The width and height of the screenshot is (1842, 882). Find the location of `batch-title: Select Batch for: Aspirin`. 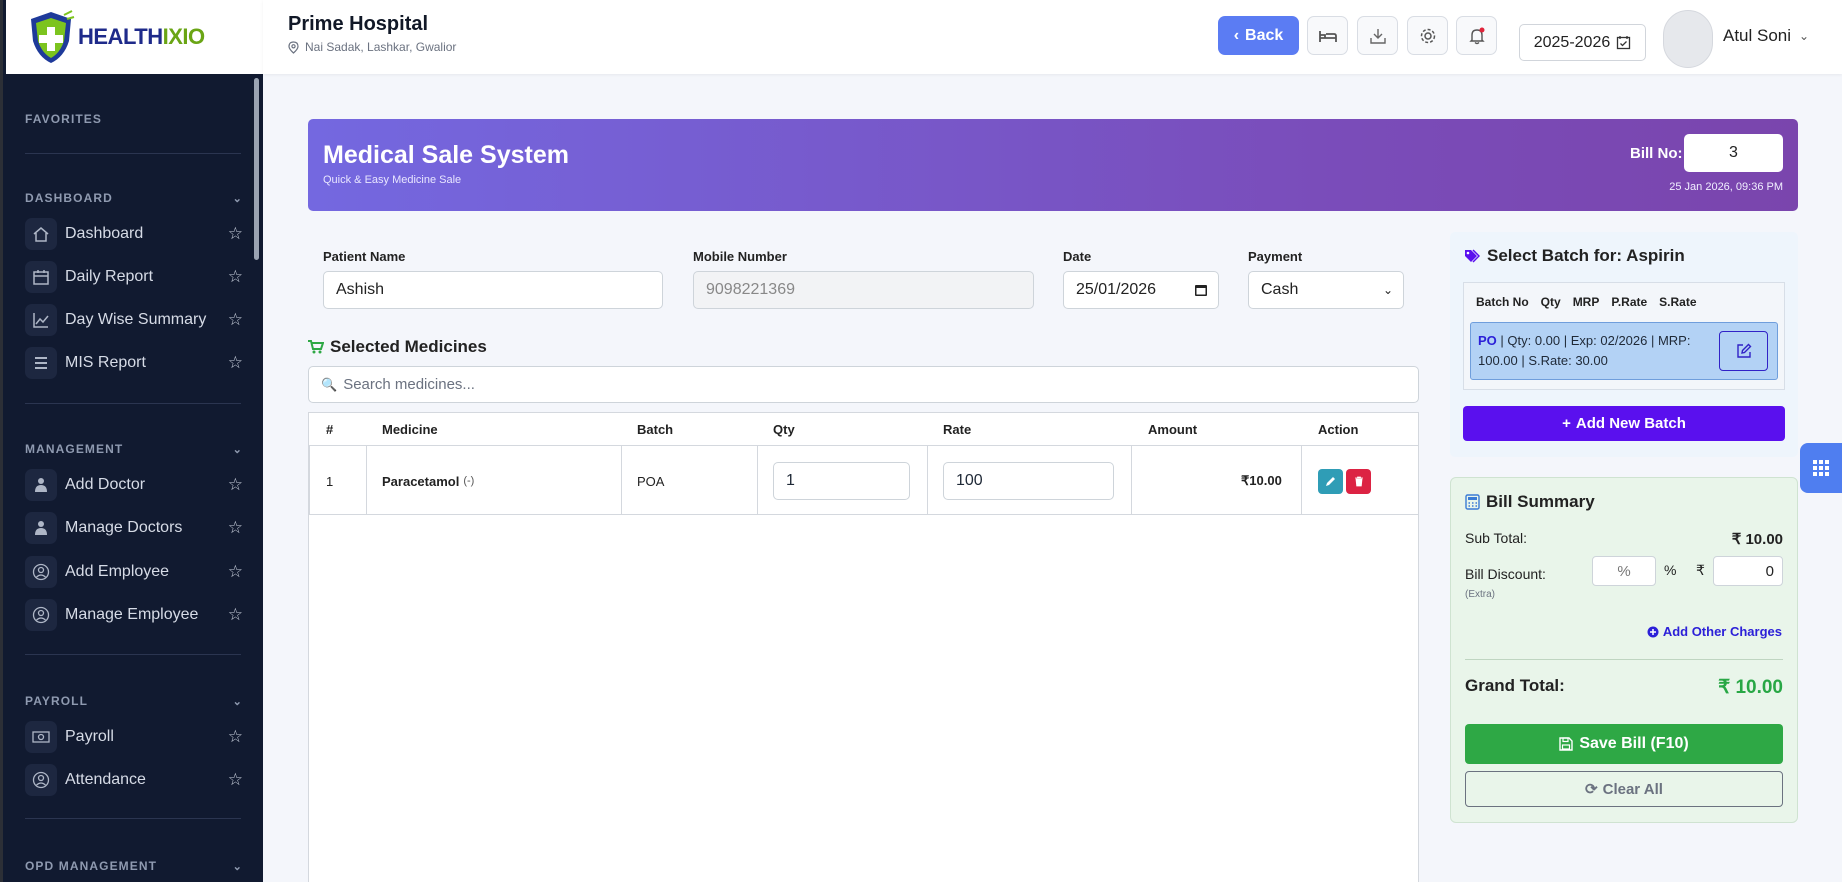

batch-title: Select Batch for: Aspirin is located at coordinates (1574, 256).